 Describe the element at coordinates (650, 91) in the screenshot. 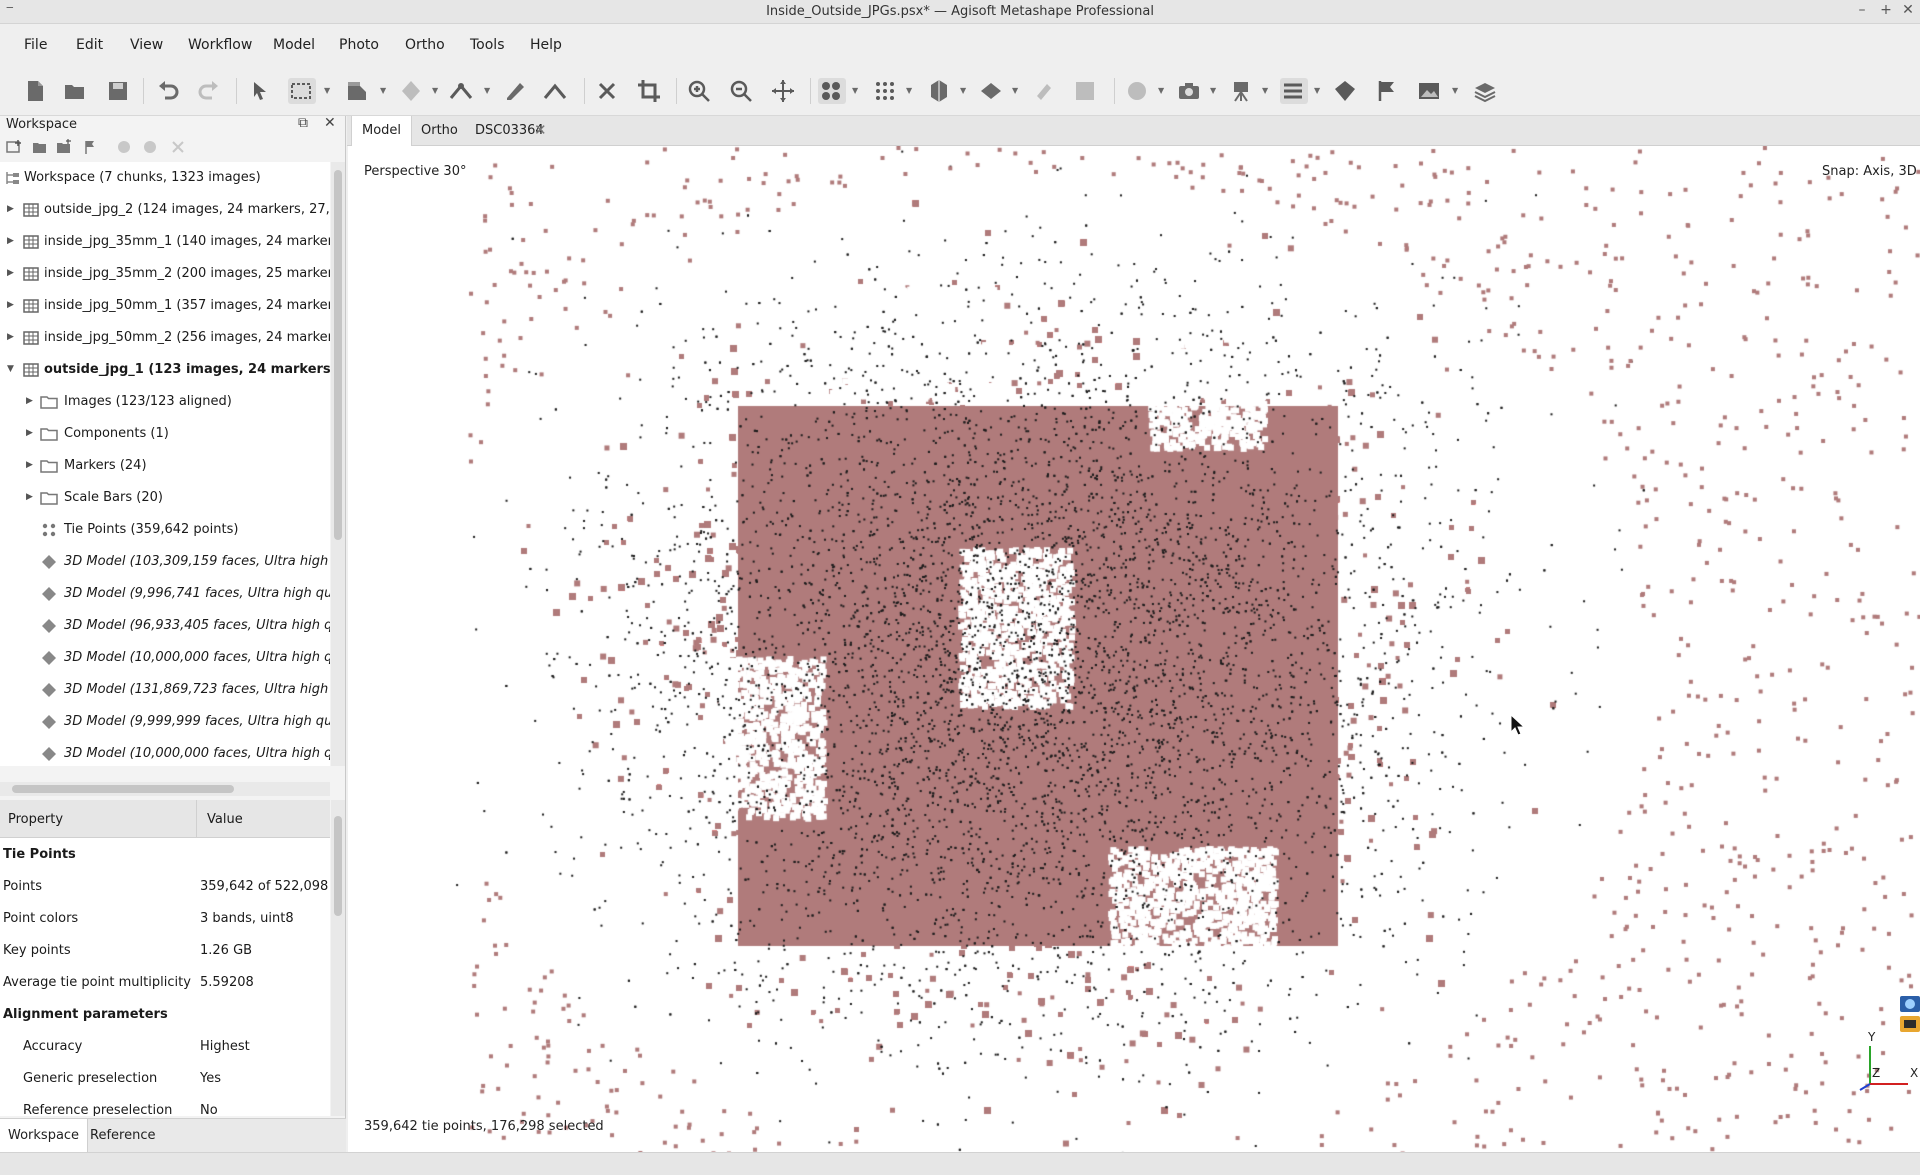

I see `crop-icon` at that location.